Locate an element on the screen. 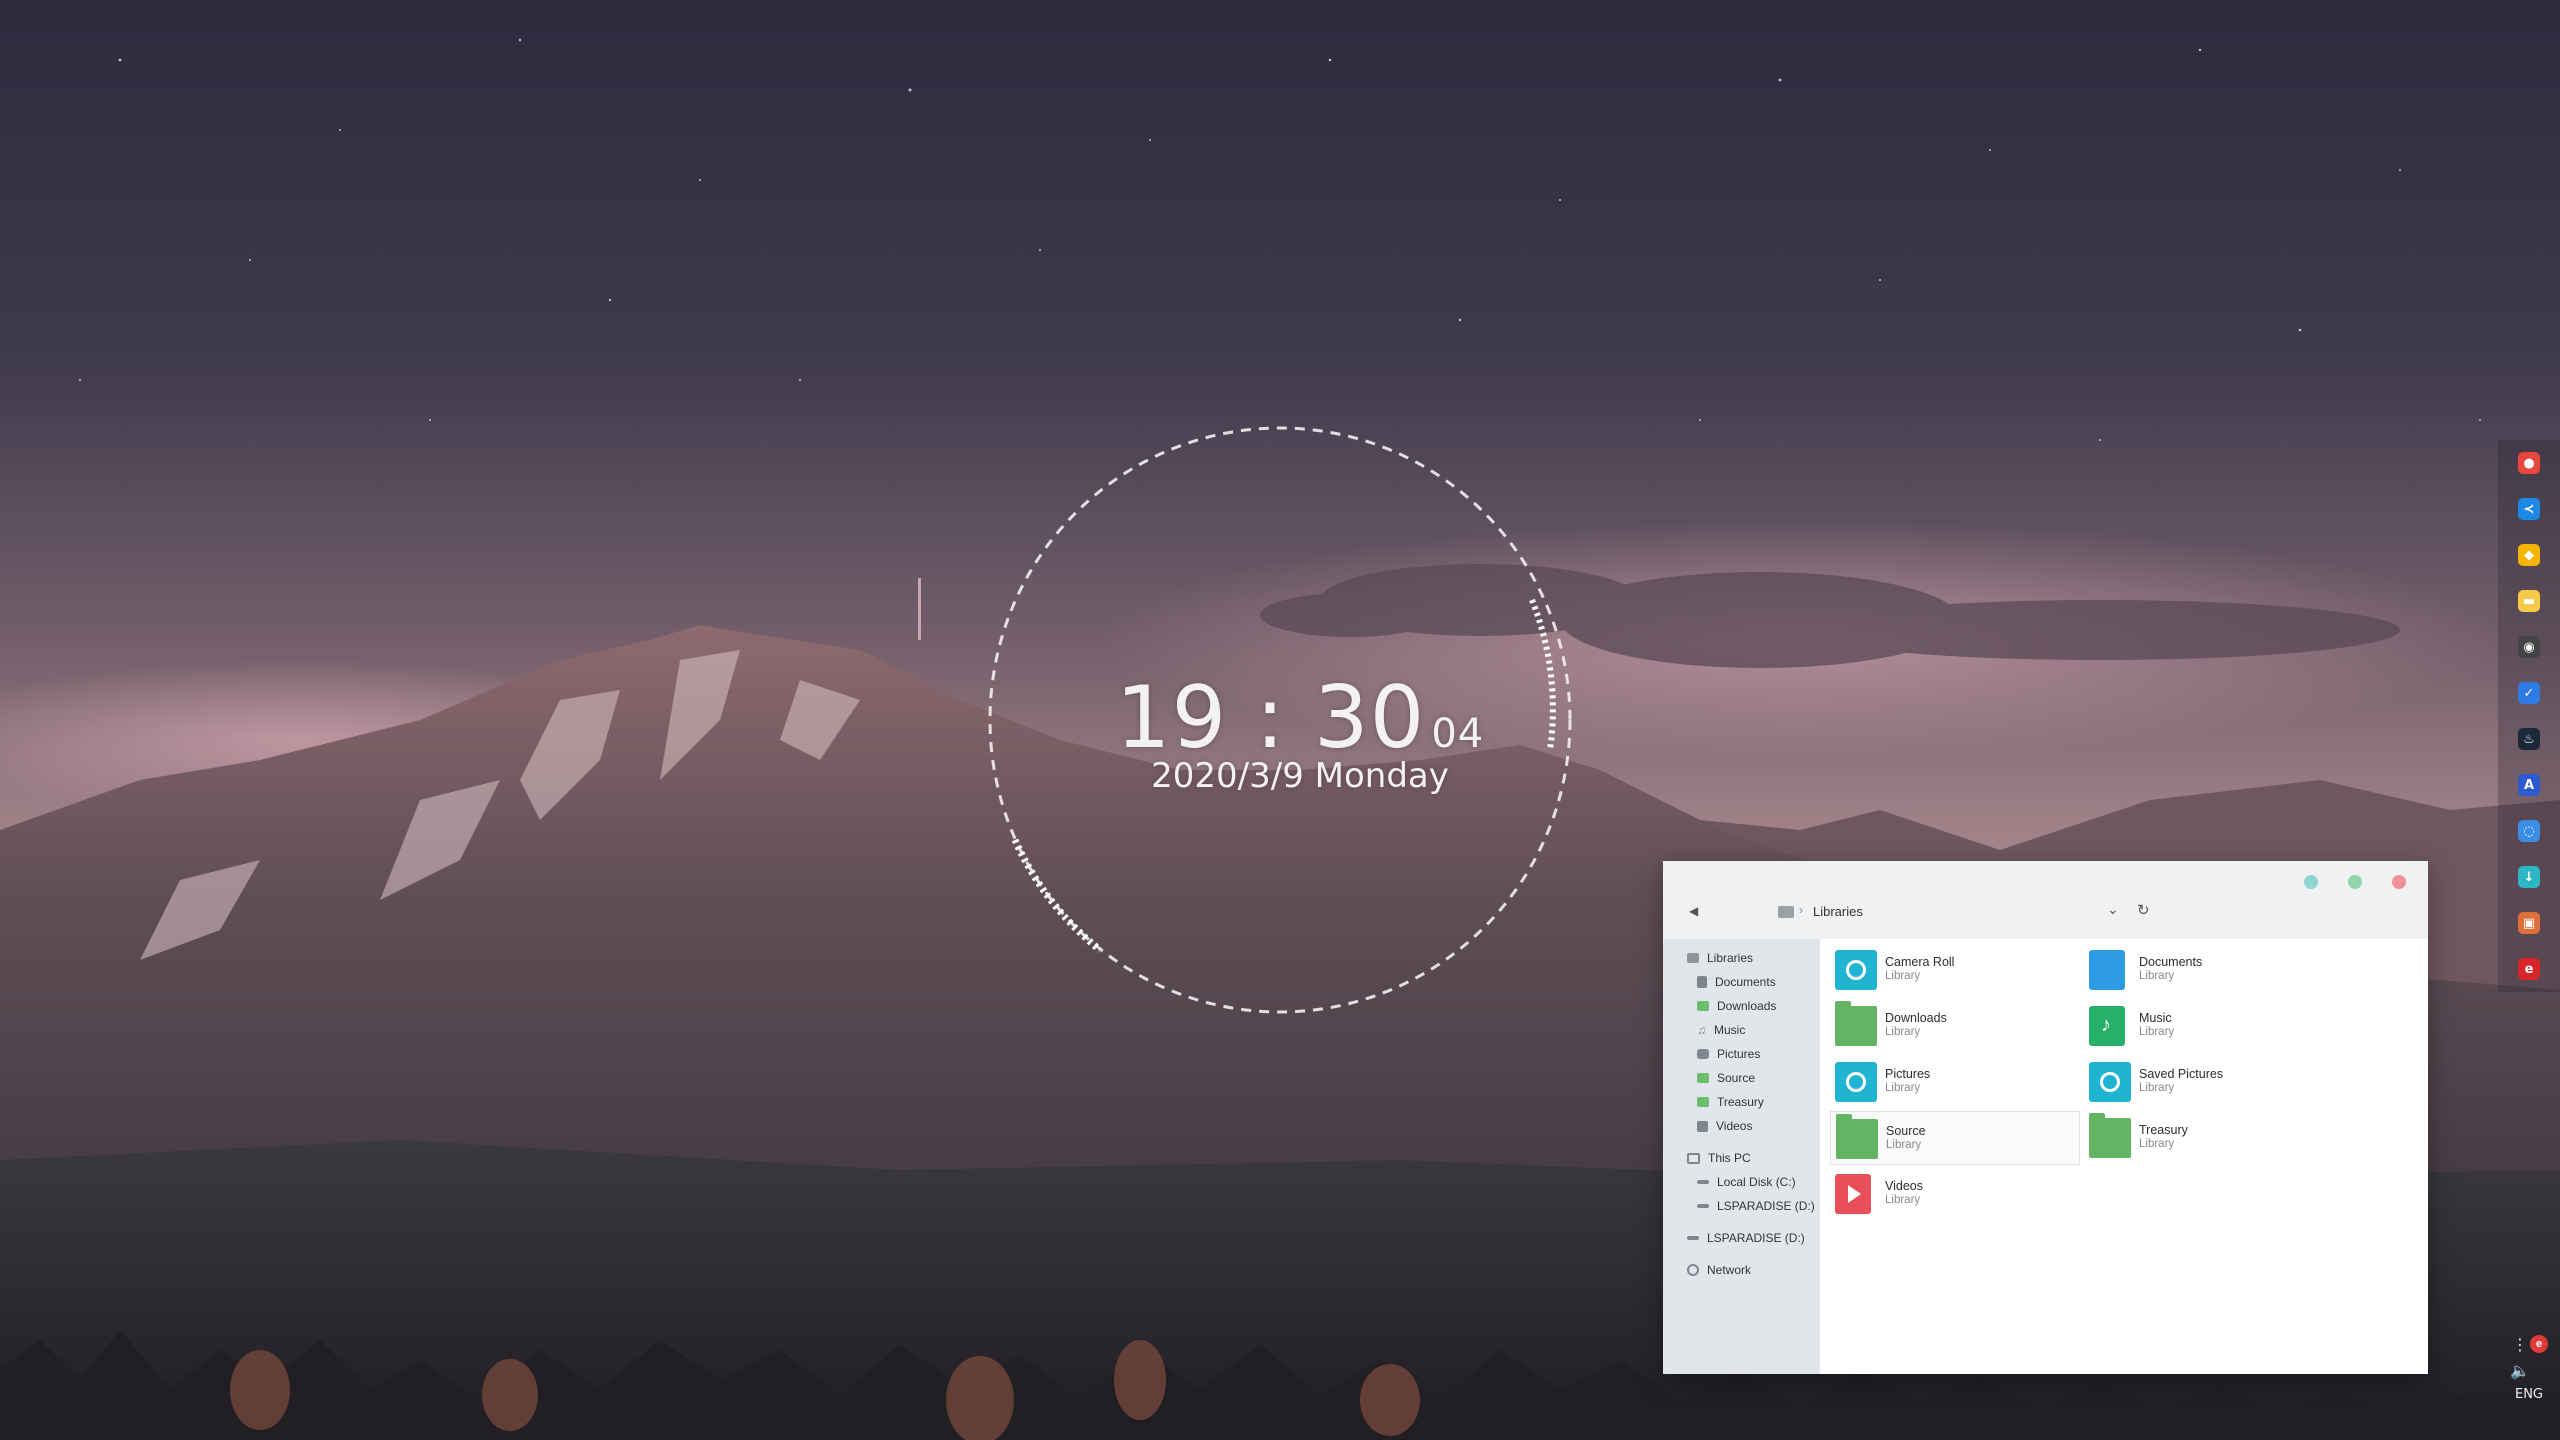  nav-label: Local Disk (C:) is located at coordinates (1756, 1182).